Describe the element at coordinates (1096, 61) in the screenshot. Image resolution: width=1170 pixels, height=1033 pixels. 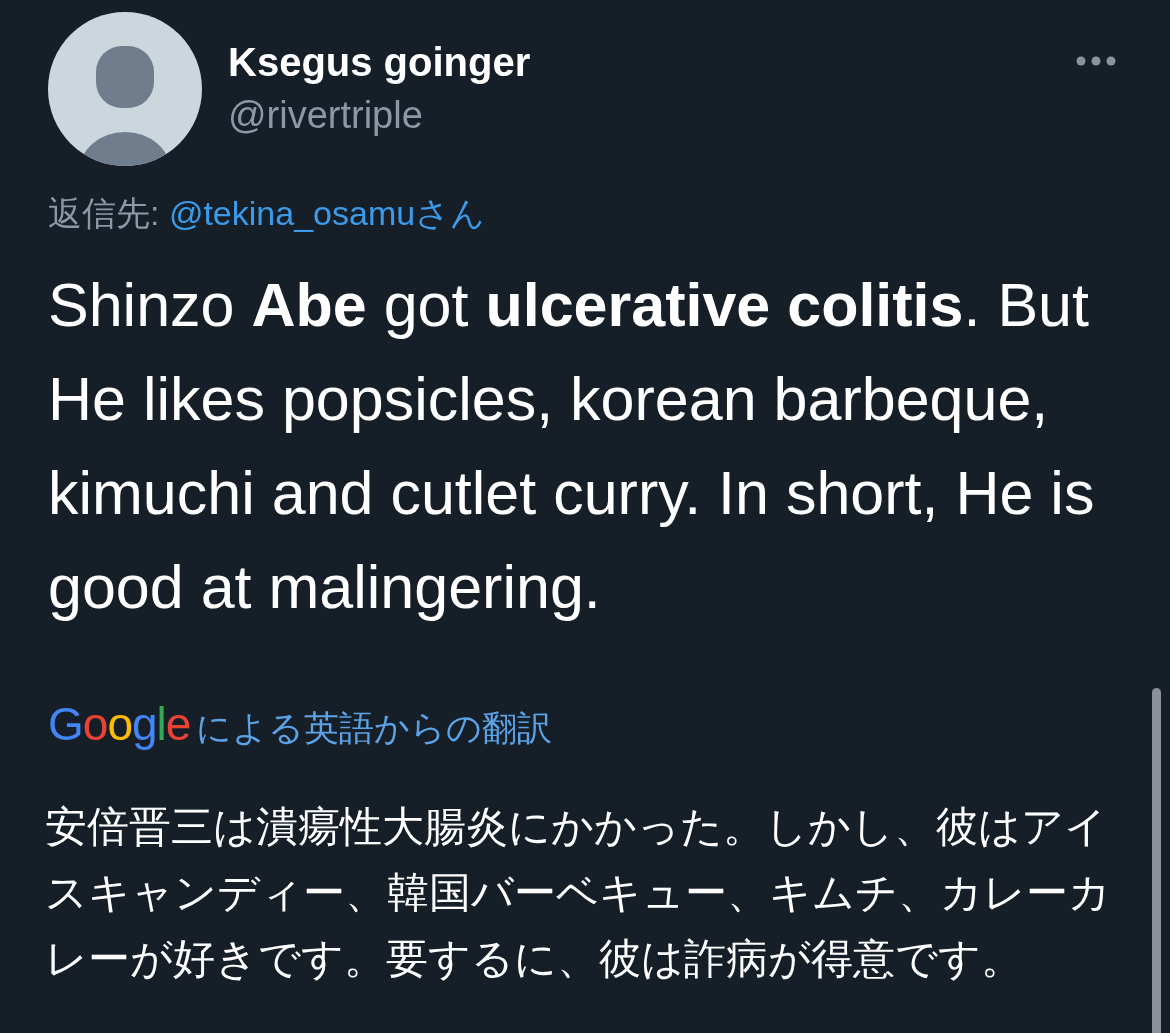
I see `more-icon` at that location.